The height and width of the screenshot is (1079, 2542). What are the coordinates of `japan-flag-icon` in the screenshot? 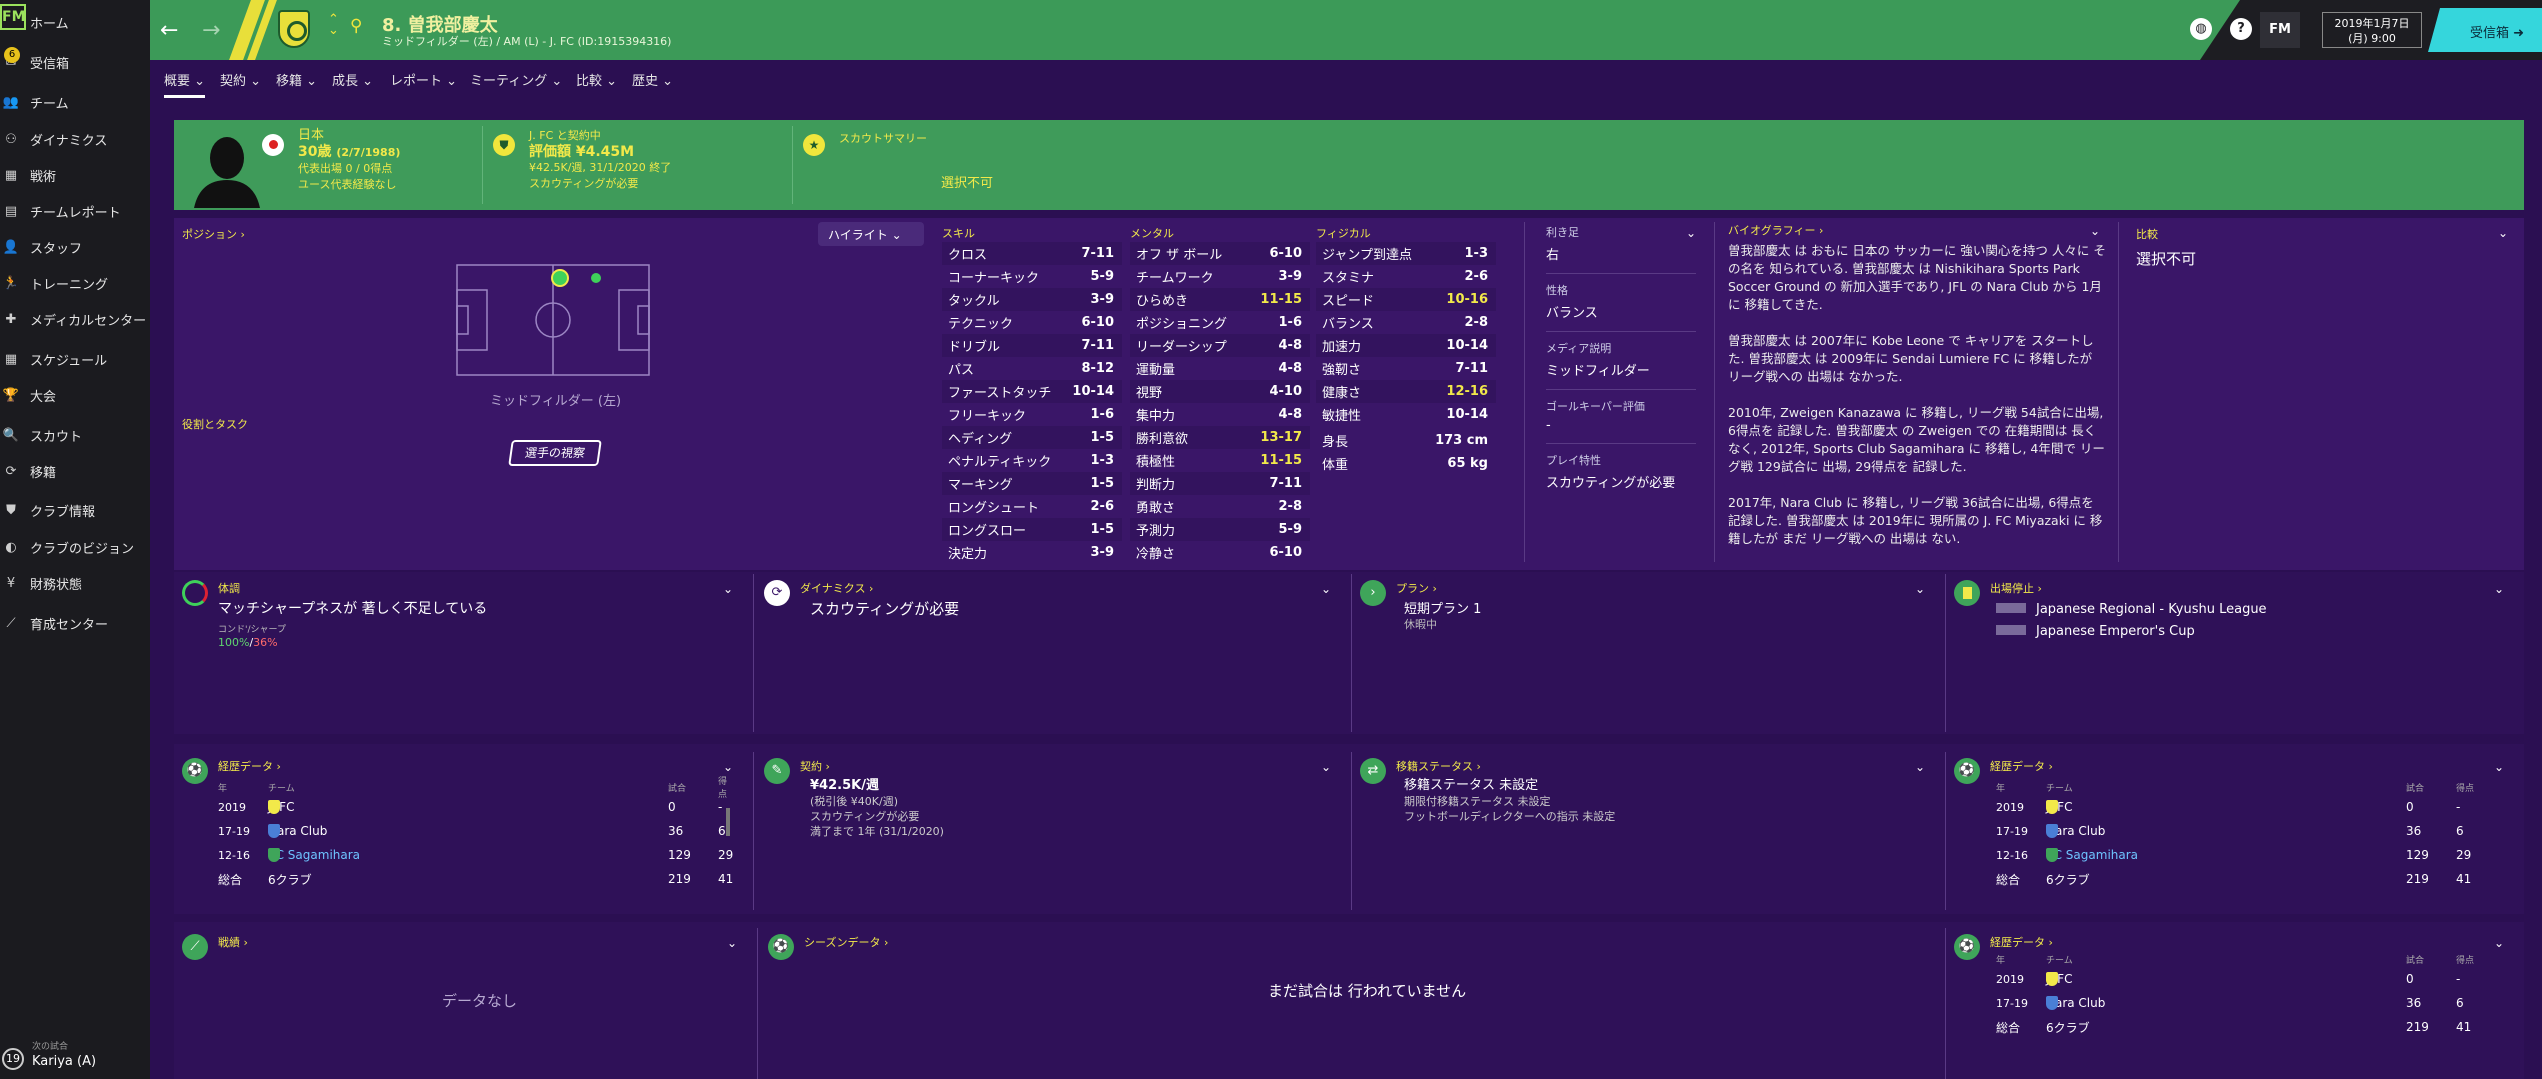 It's located at (273, 145).